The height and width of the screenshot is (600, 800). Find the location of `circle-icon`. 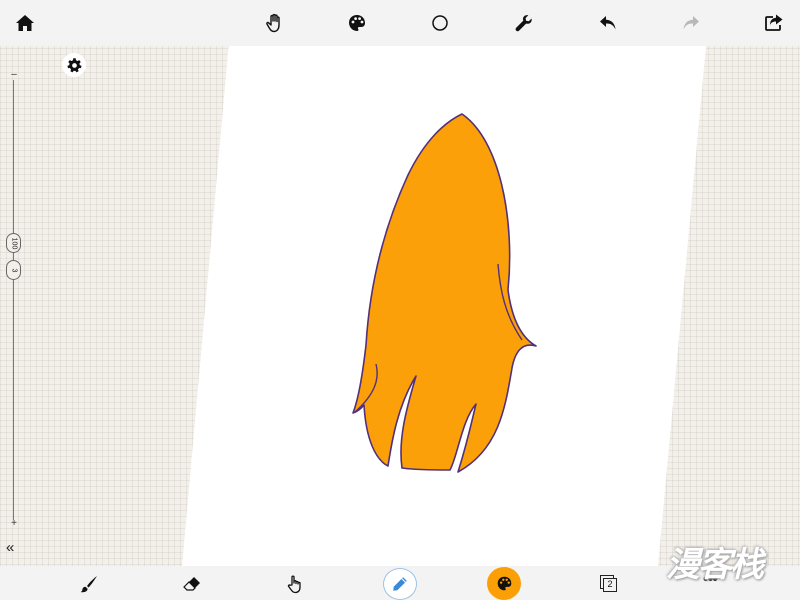

circle-icon is located at coordinates (440, 23).